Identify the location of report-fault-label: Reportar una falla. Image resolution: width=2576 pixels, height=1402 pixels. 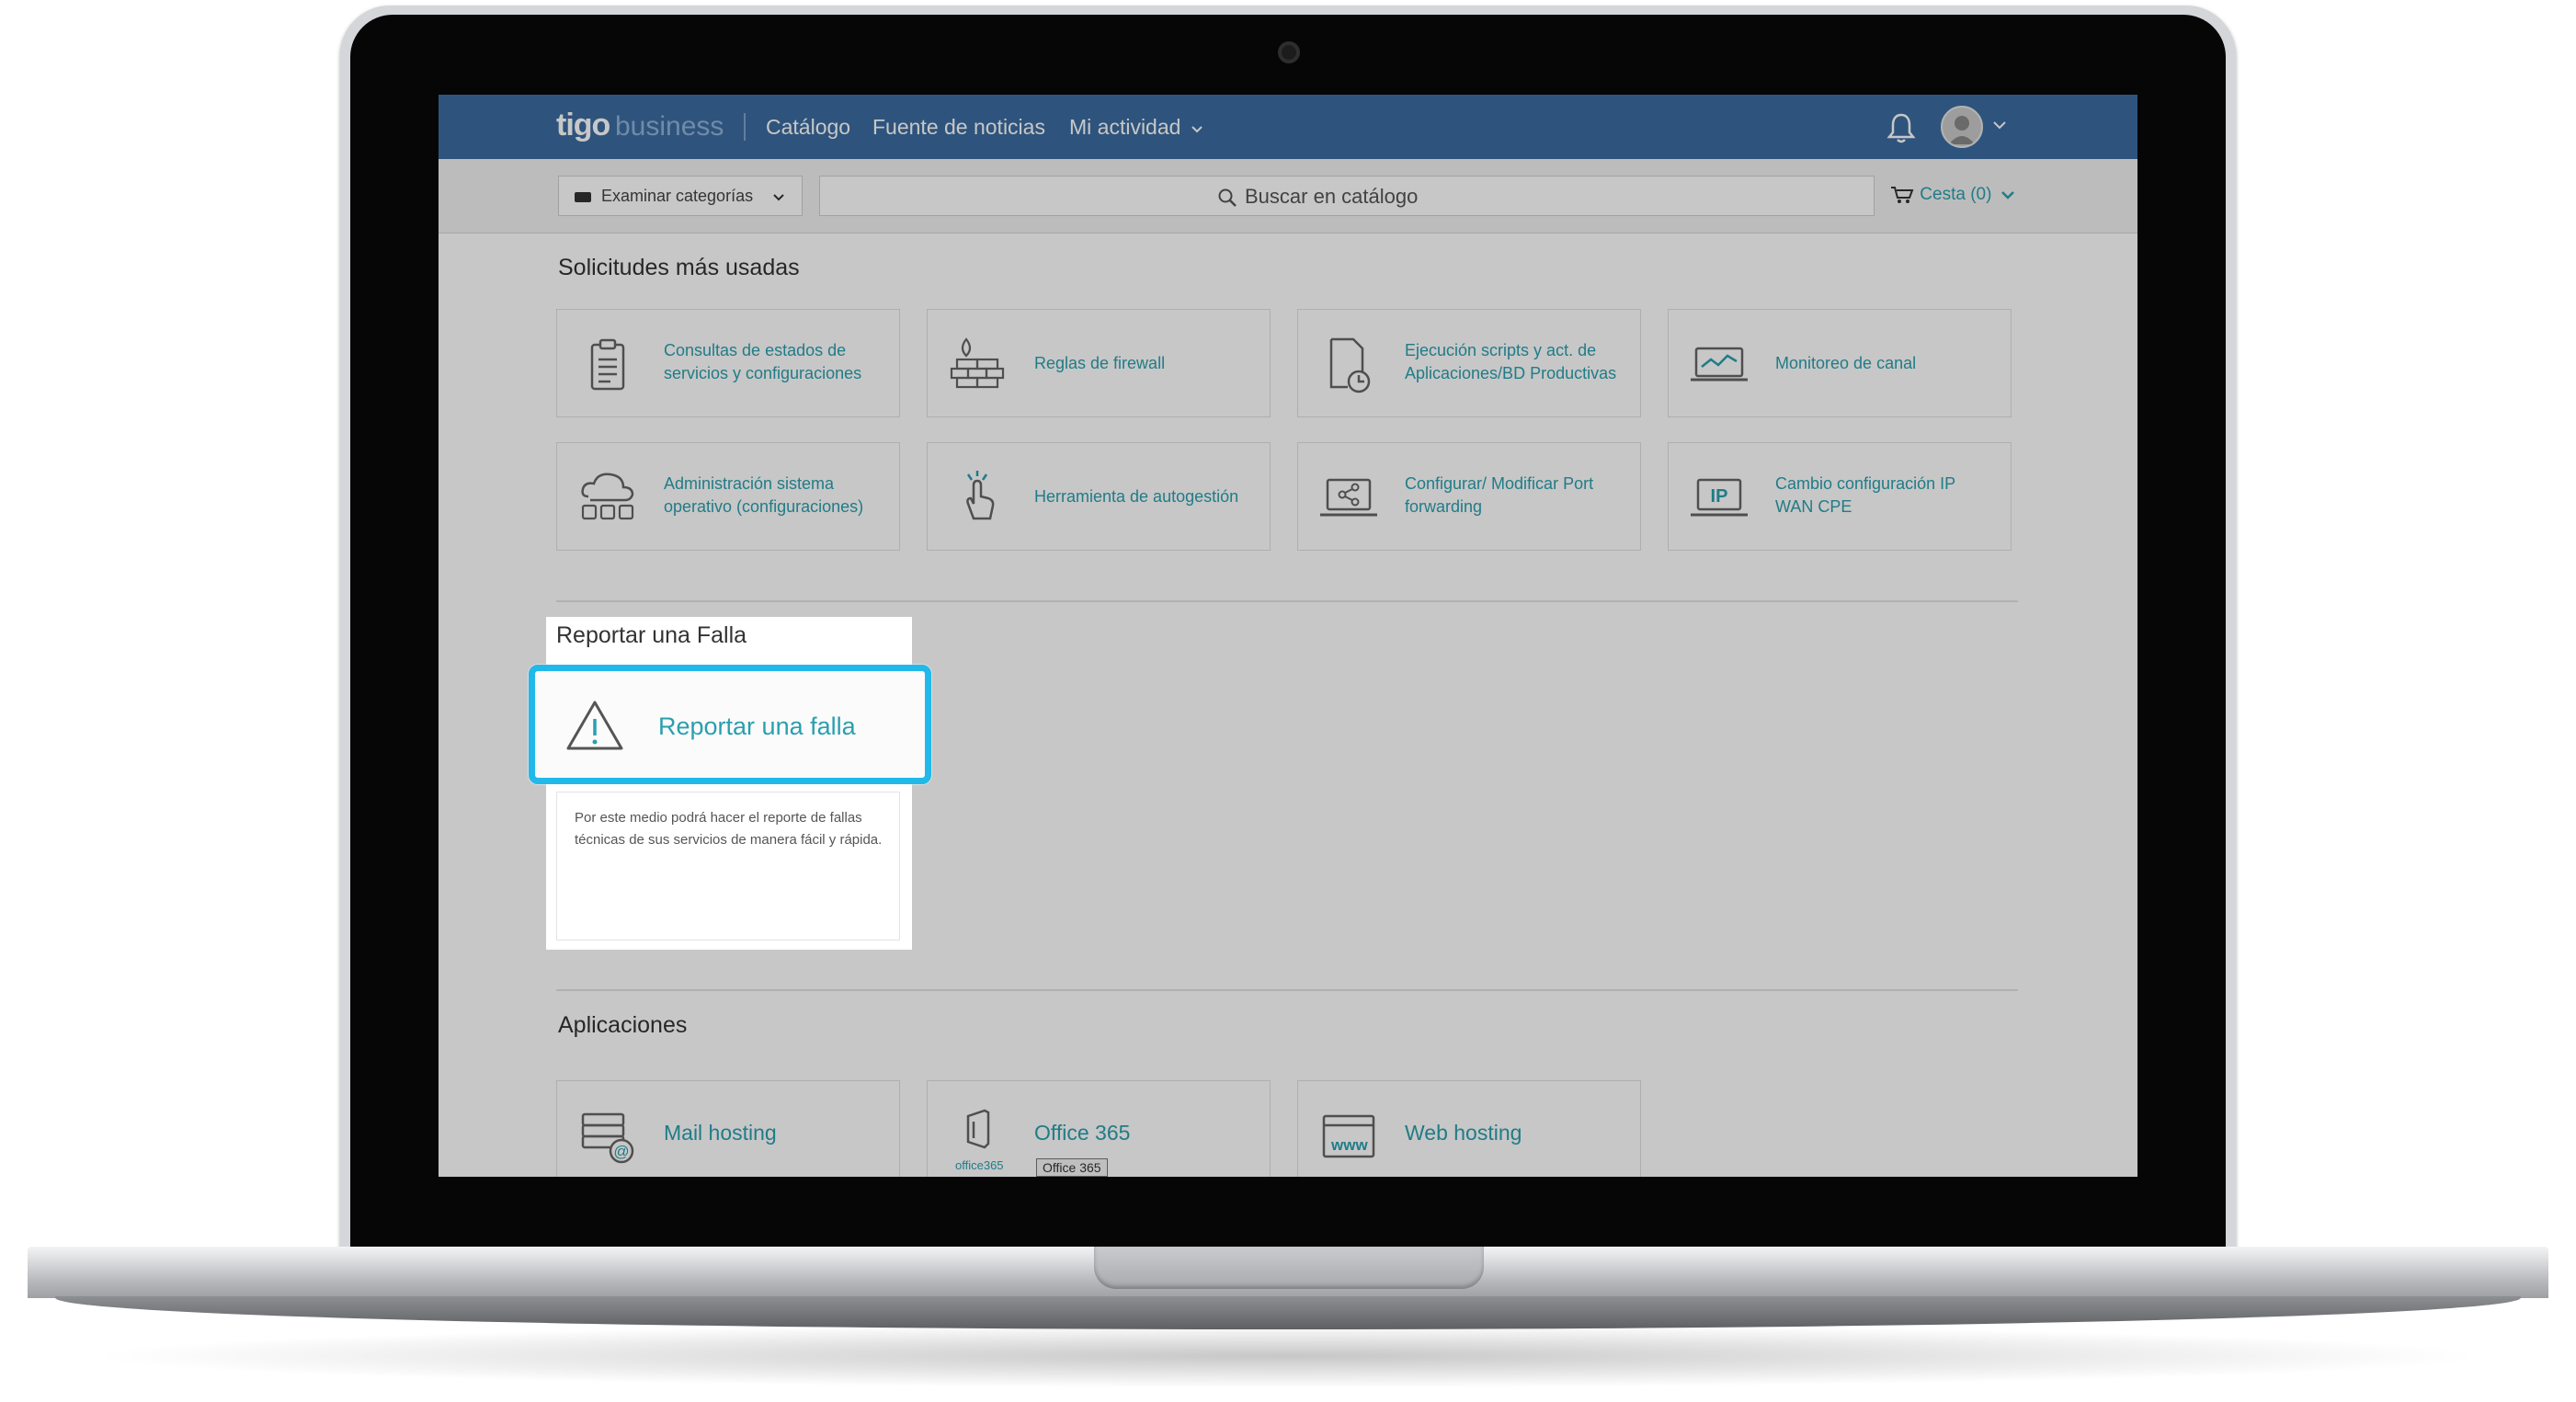
(757, 726).